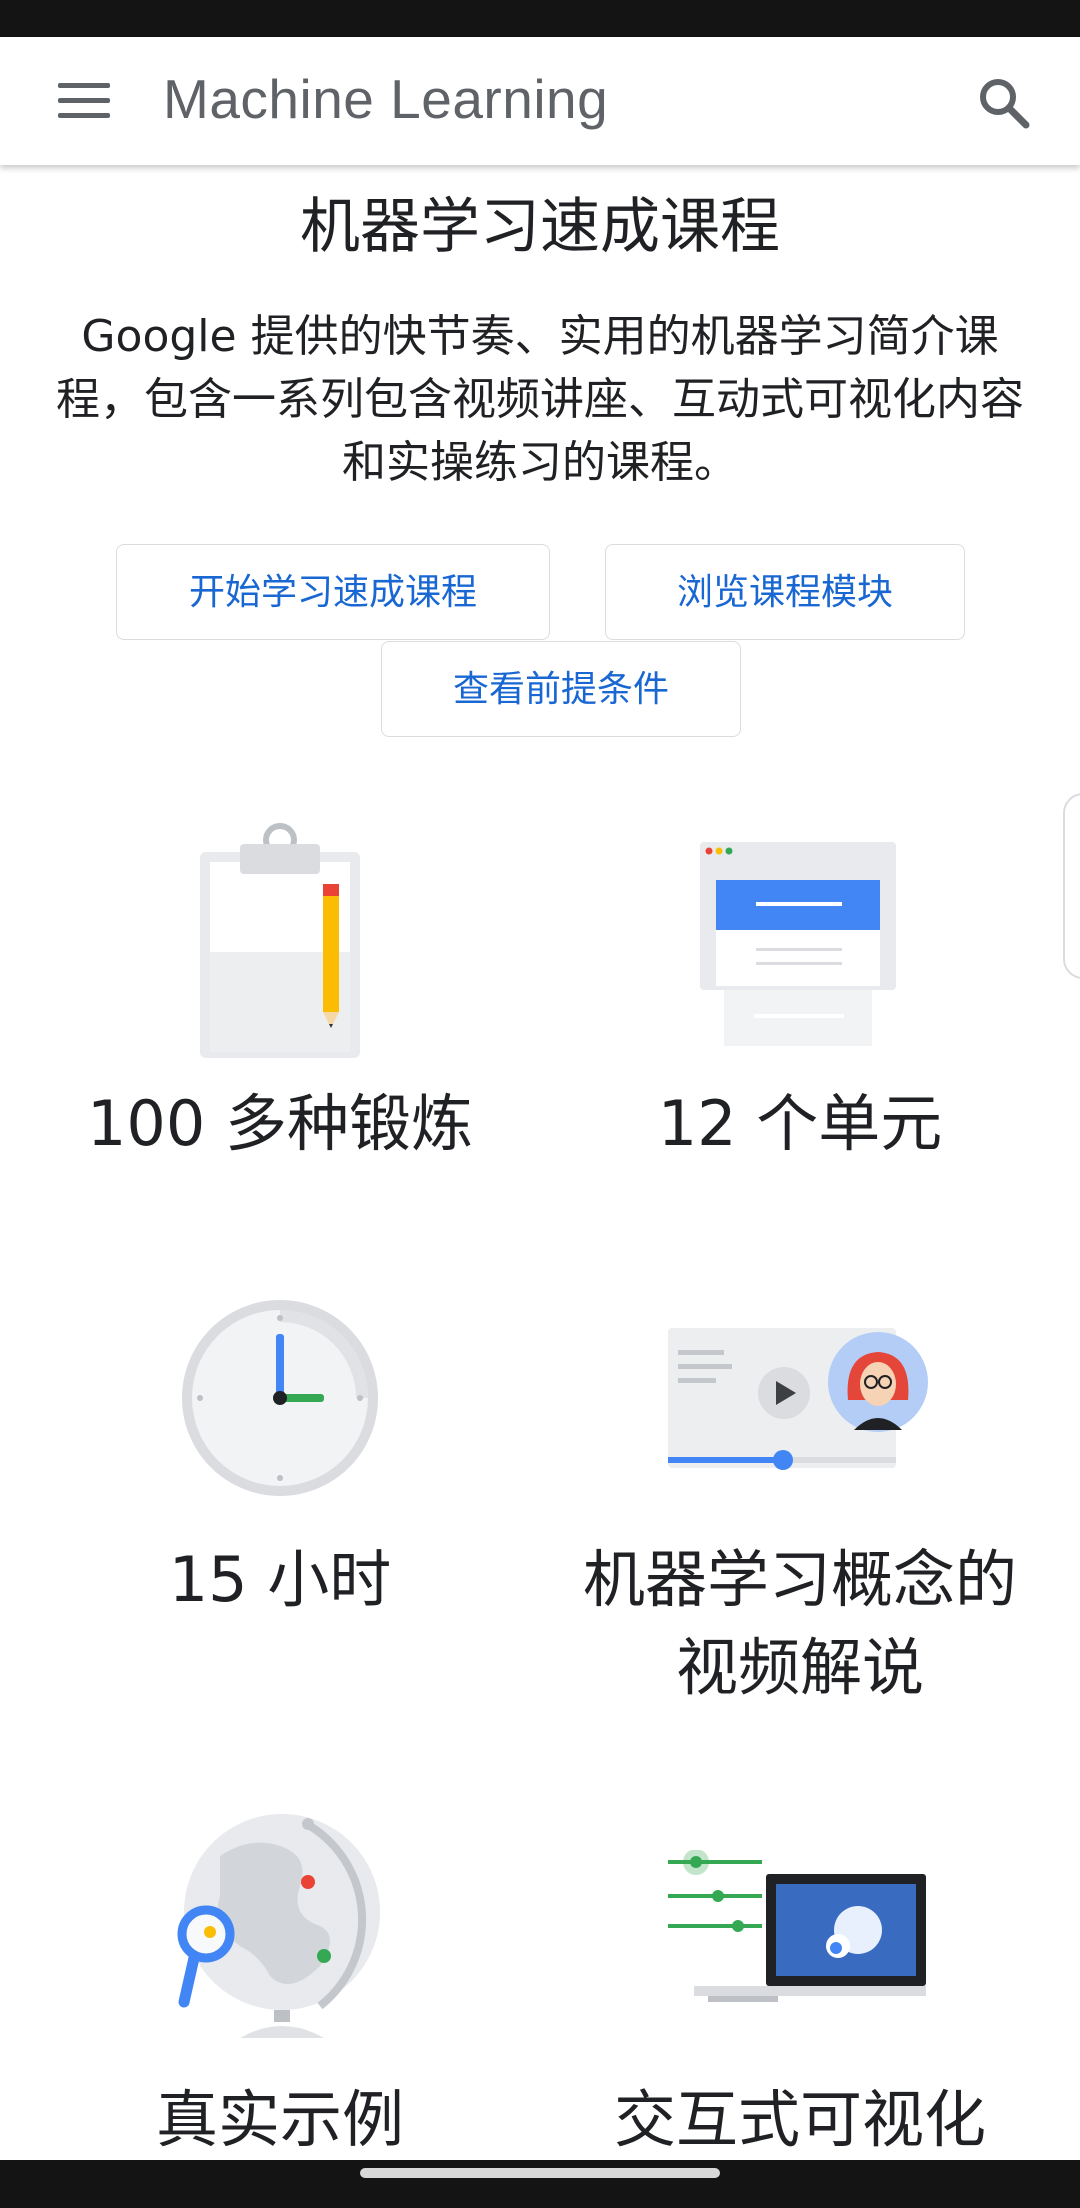 The width and height of the screenshot is (1080, 2208). What do you see at coordinates (1071, 886) in the screenshot?
I see `side-drawer-handle` at bounding box center [1071, 886].